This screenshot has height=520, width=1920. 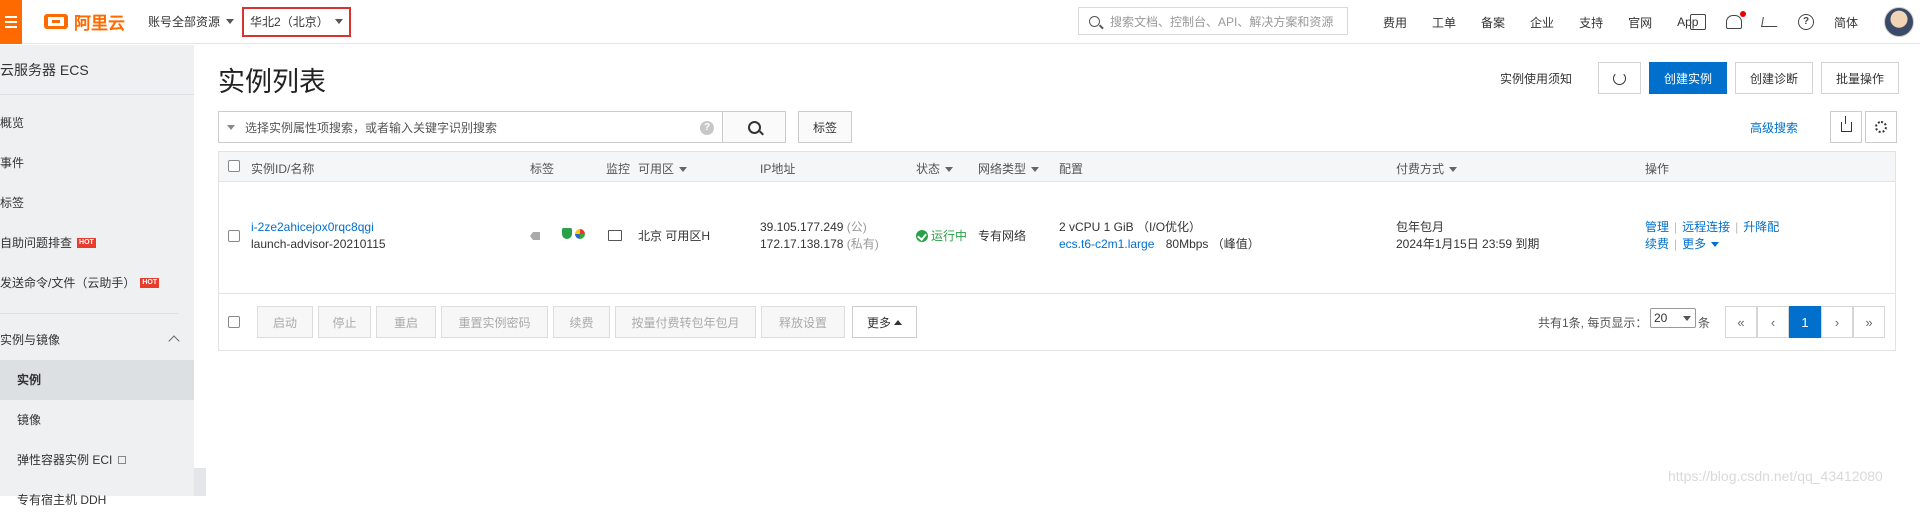 I want to click on last-page-button: », so click(x=1869, y=322).